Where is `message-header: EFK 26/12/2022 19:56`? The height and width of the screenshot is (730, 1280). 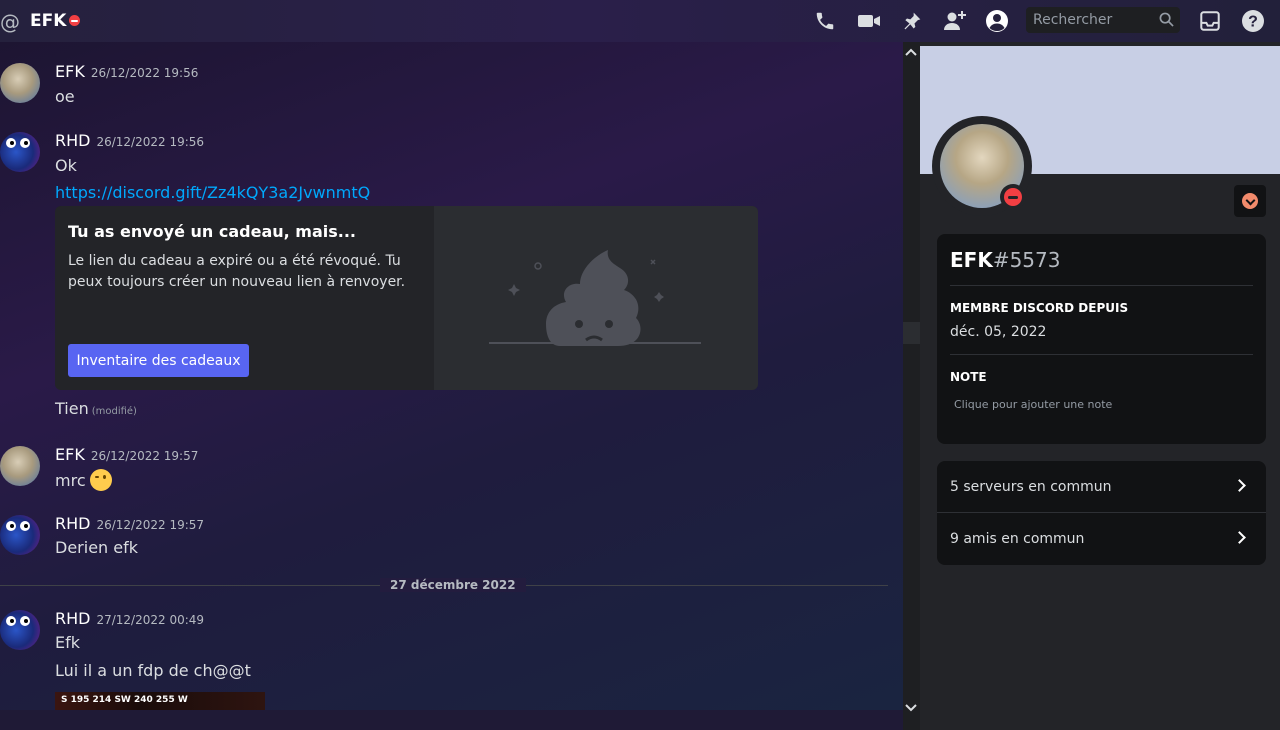 message-header: EFK 26/12/2022 19:56 is located at coordinates (126, 71).